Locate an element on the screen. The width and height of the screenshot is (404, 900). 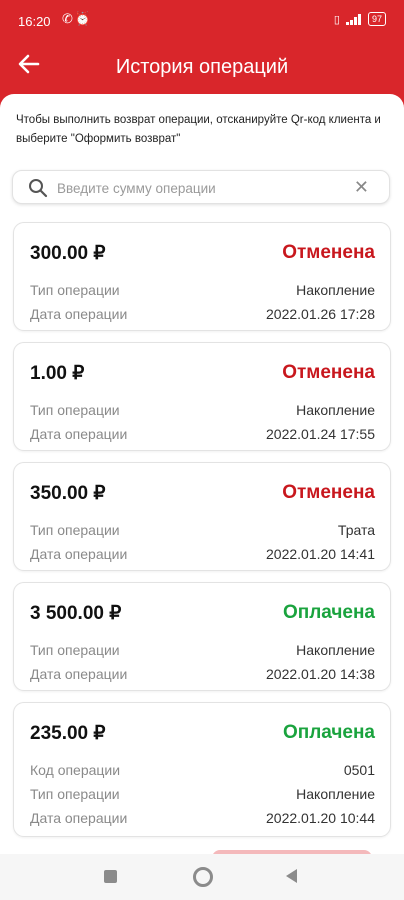
signal-icon is located at coordinates (353, 19).